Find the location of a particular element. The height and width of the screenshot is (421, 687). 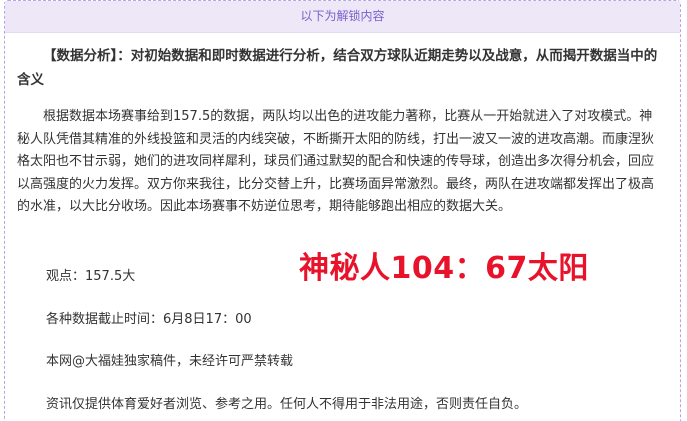

viewpoint-text: 观点：157.5大 is located at coordinates (91, 276).